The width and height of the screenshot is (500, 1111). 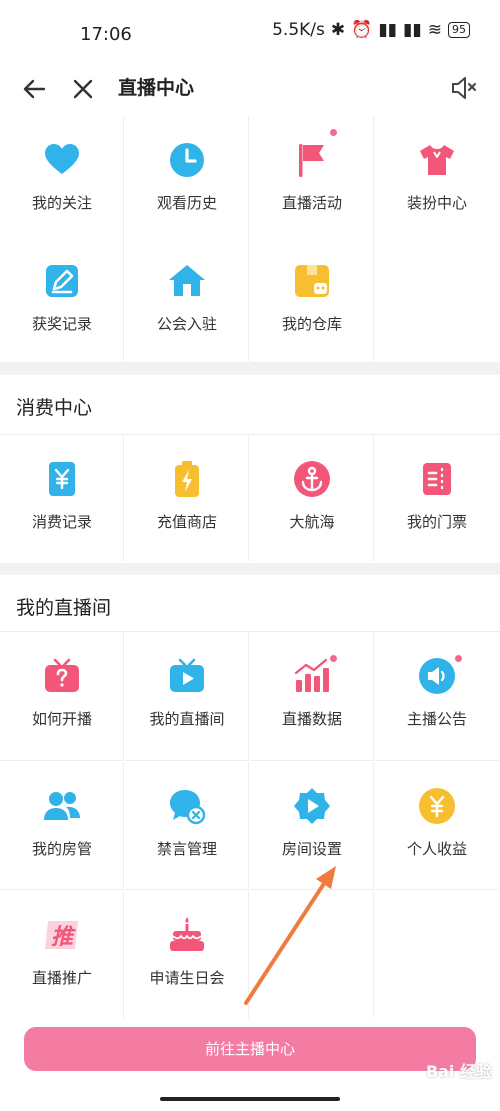 What do you see at coordinates (312, 300) in the screenshot?
I see `grid-item-my-warehouse: 我的仓库` at bounding box center [312, 300].